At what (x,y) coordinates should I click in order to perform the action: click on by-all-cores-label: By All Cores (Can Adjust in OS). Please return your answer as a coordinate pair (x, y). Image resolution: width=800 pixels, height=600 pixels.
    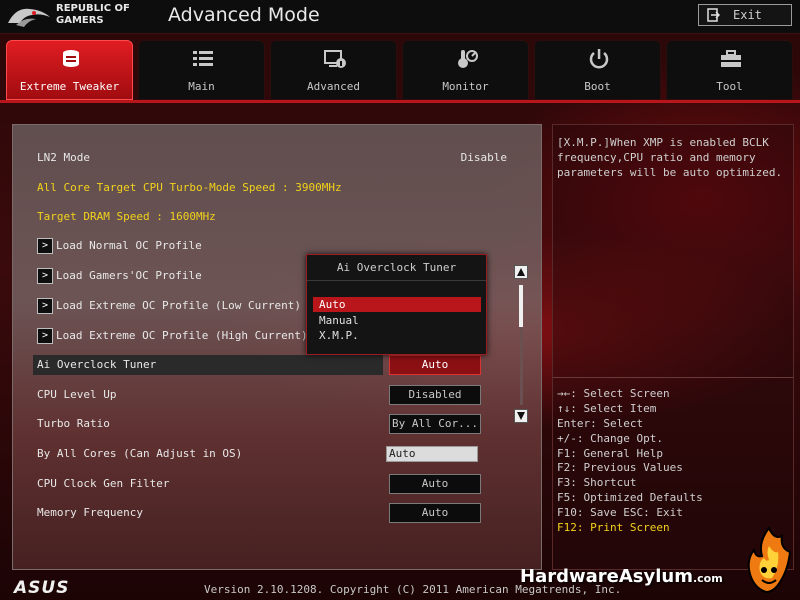
    Looking at the image, I should click on (140, 453).